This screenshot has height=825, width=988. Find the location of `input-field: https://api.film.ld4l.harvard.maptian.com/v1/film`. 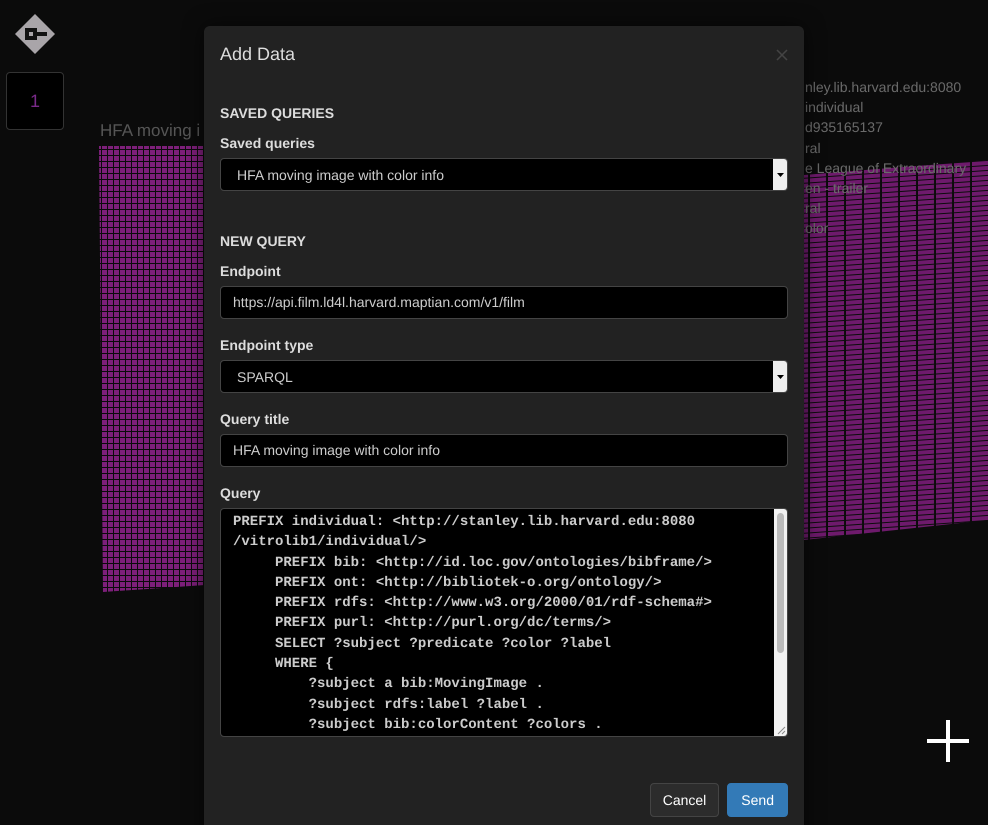

input-field: https://api.film.ld4l.harvard.maptian.com/v1/film is located at coordinates (504, 302).